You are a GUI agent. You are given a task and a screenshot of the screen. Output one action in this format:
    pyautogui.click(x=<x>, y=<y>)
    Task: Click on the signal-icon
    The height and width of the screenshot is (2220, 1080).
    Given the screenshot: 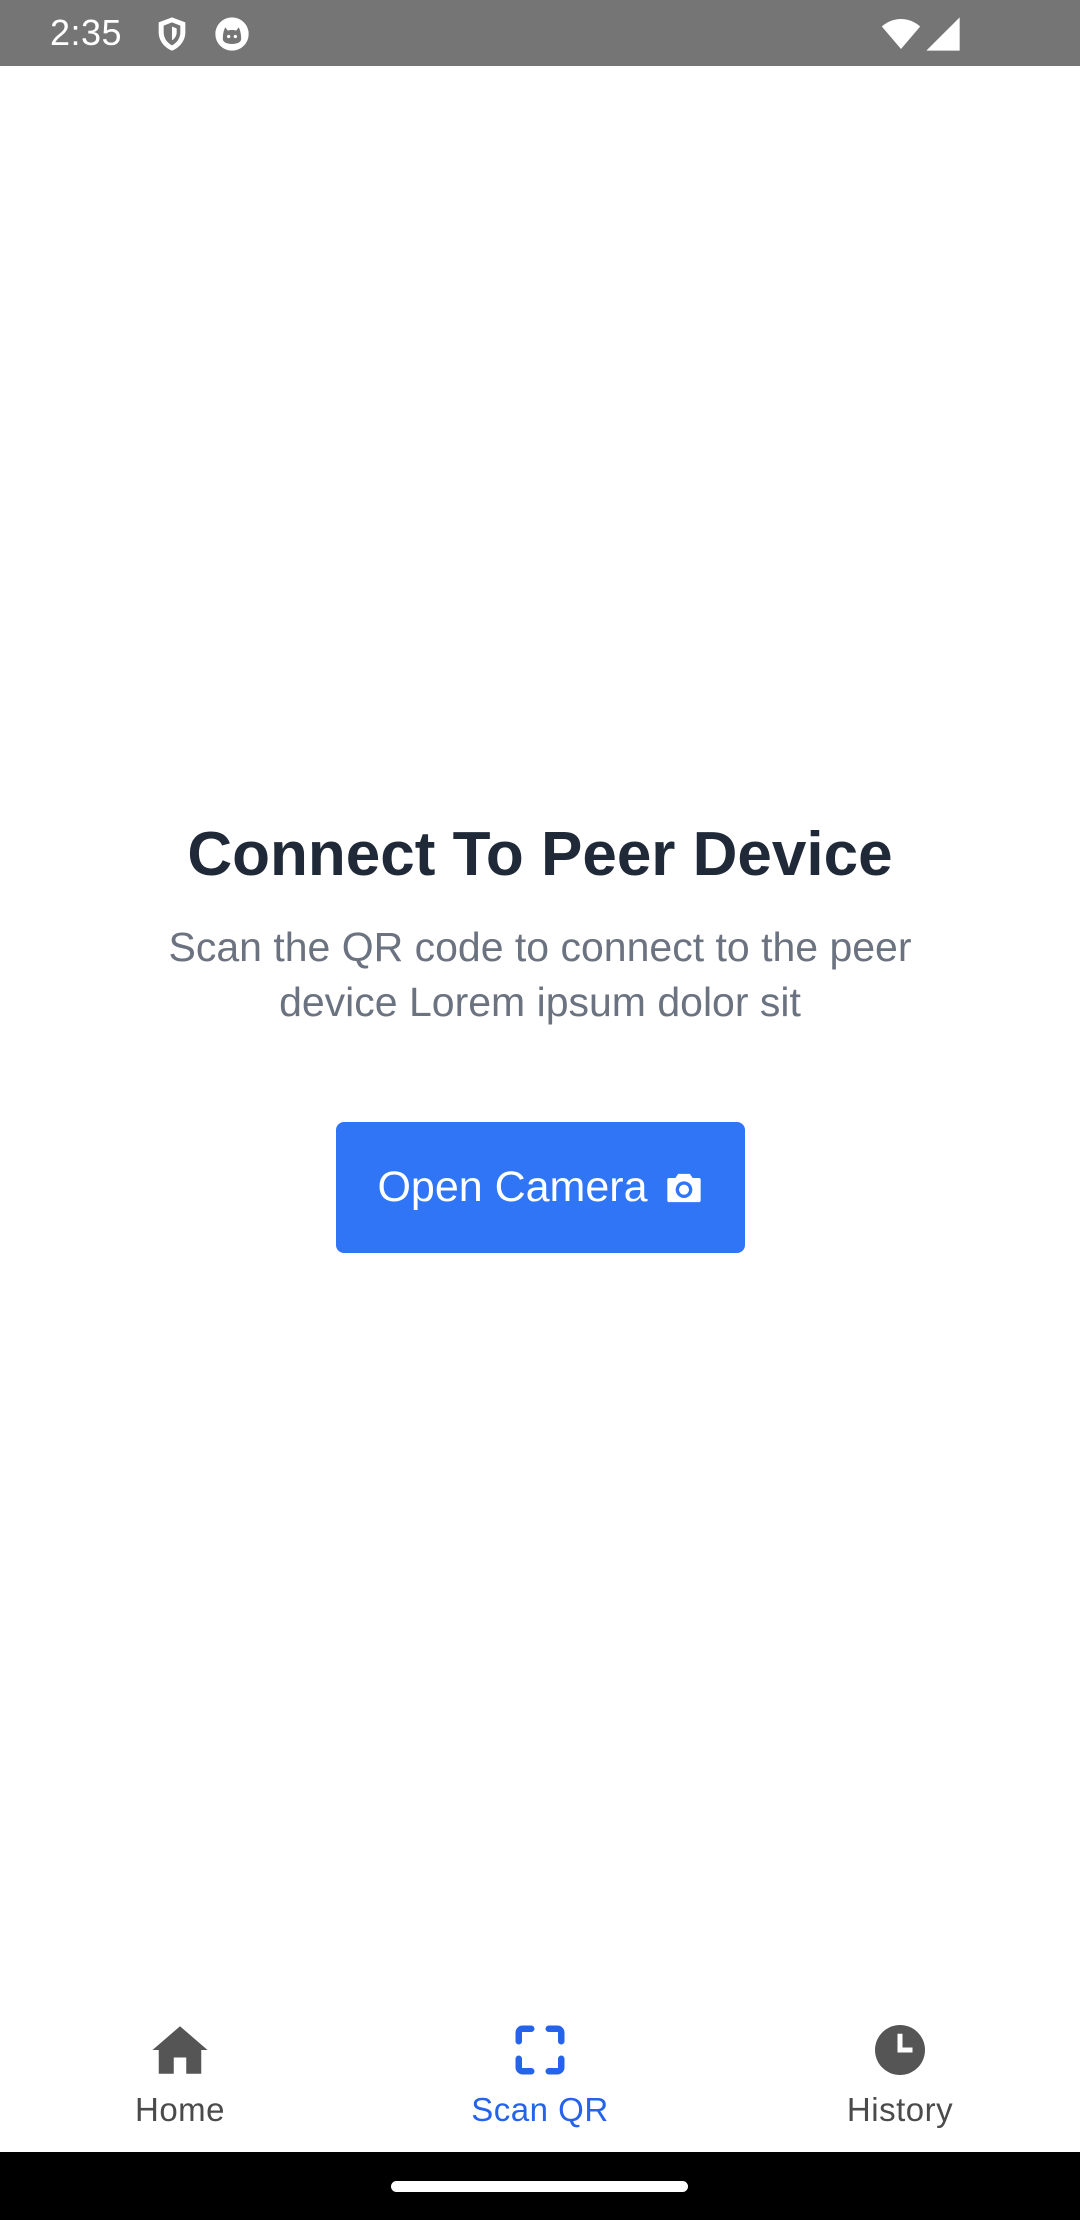 What is the action you would take?
    pyautogui.click(x=943, y=34)
    